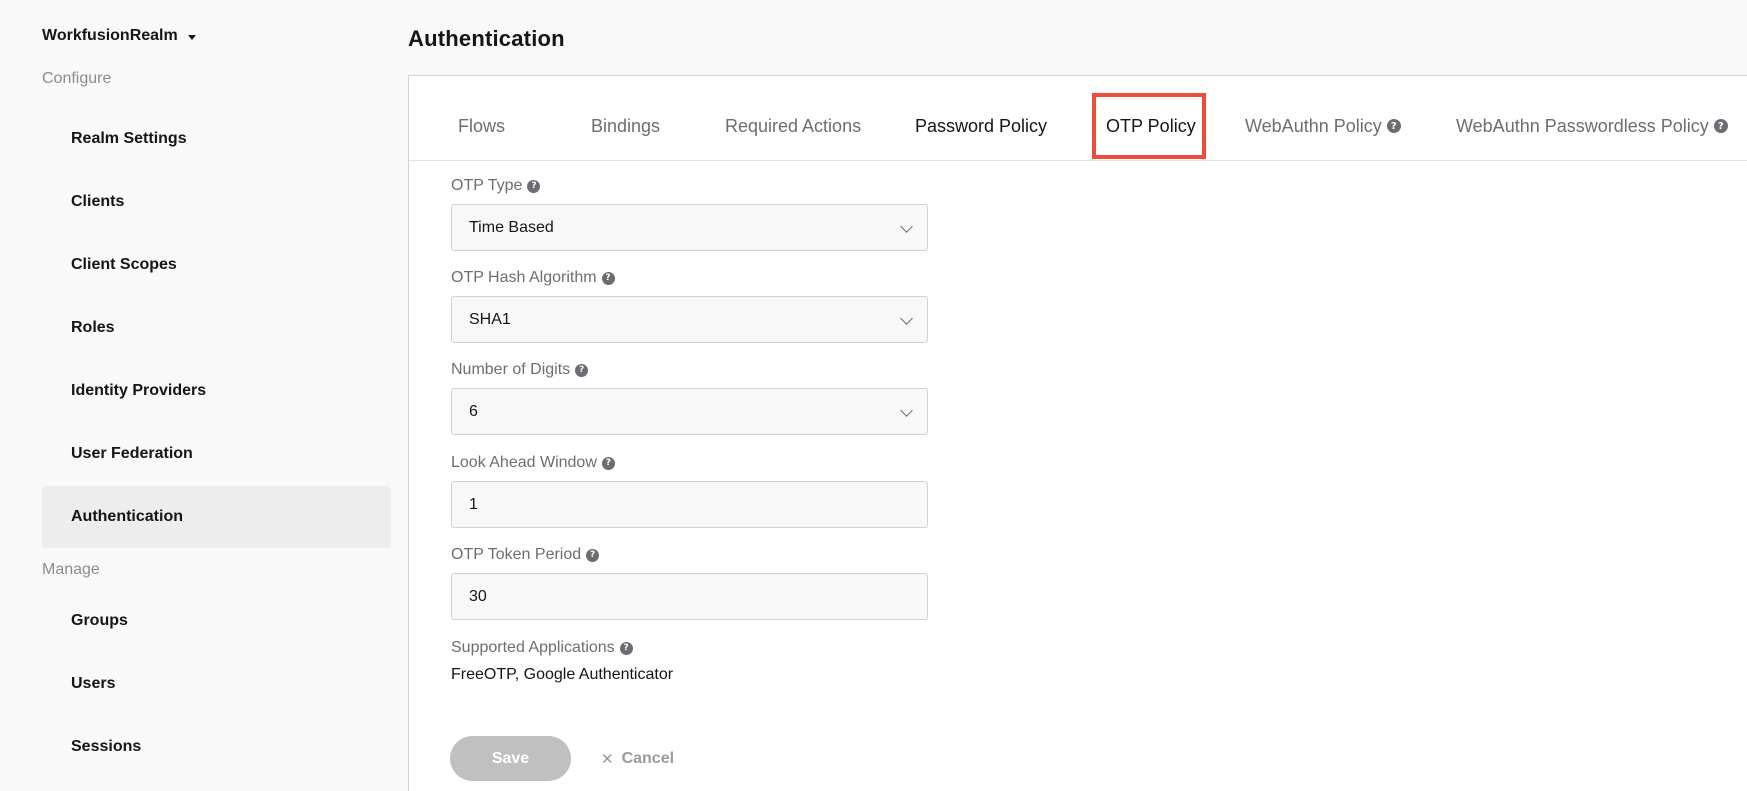  What do you see at coordinates (698, 504) in the screenshot?
I see `look-ahead-window-input` at bounding box center [698, 504].